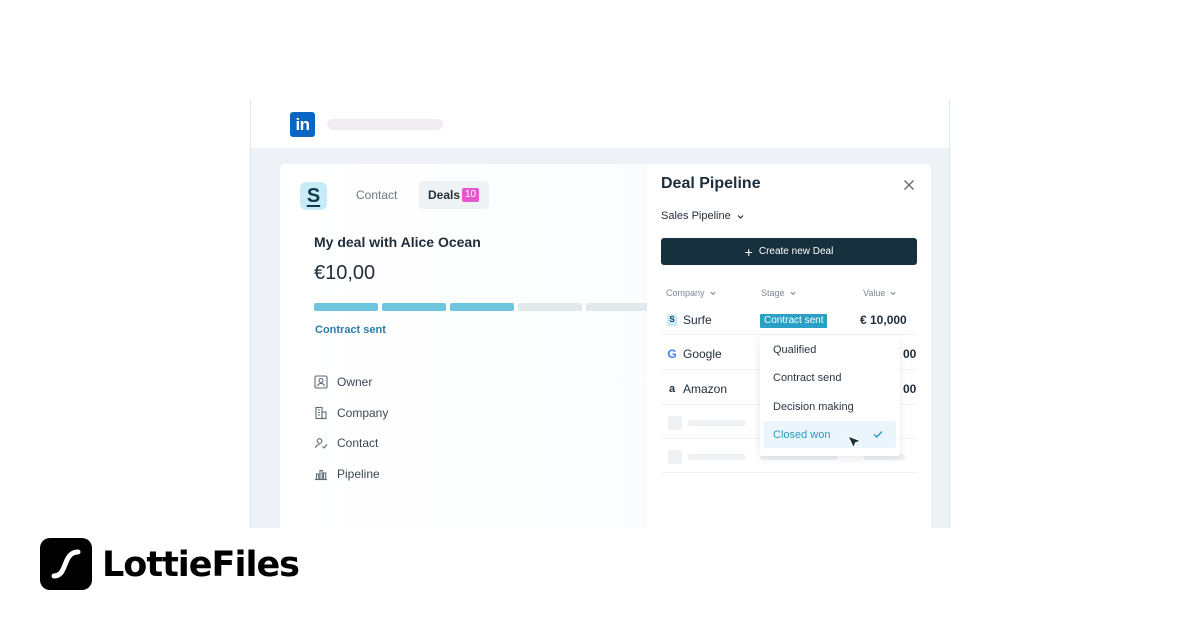  I want to click on column-header-value: Value, so click(880, 293).